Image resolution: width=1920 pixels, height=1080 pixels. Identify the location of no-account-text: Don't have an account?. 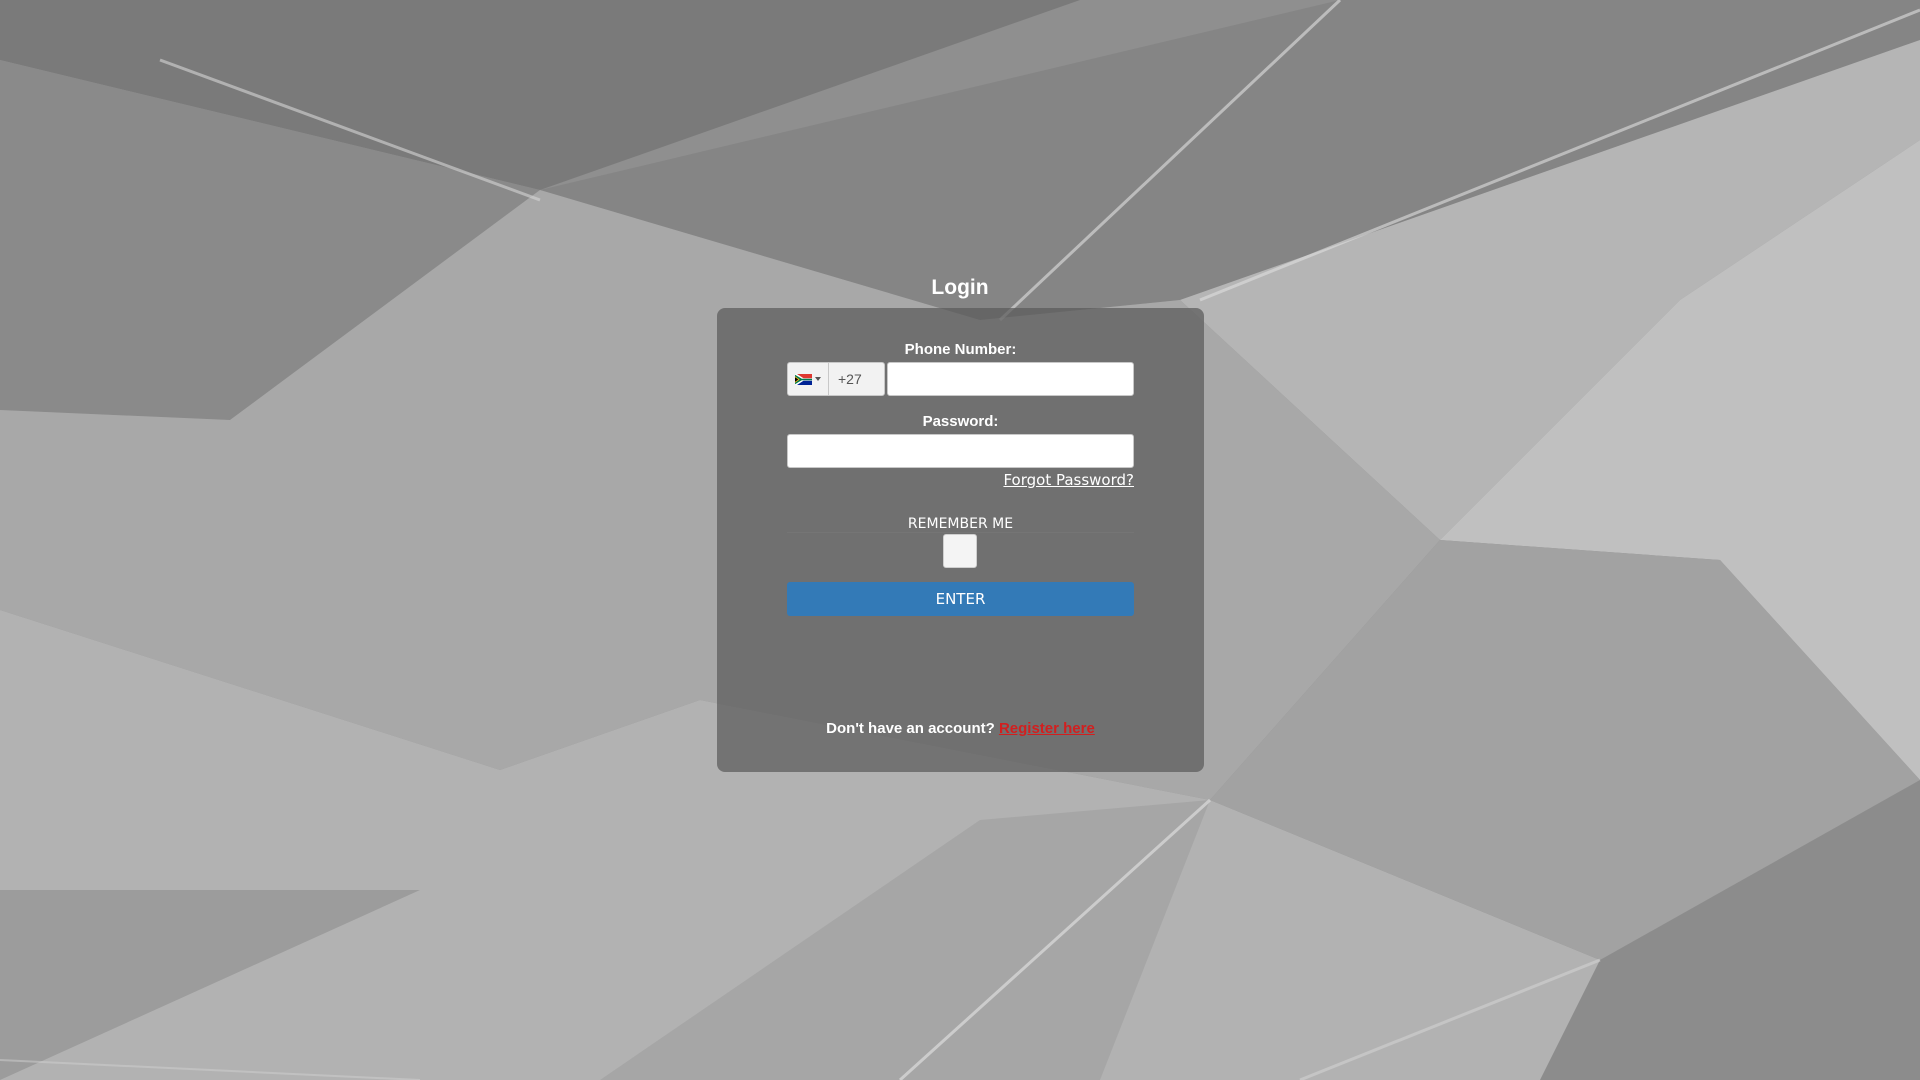
(910, 728).